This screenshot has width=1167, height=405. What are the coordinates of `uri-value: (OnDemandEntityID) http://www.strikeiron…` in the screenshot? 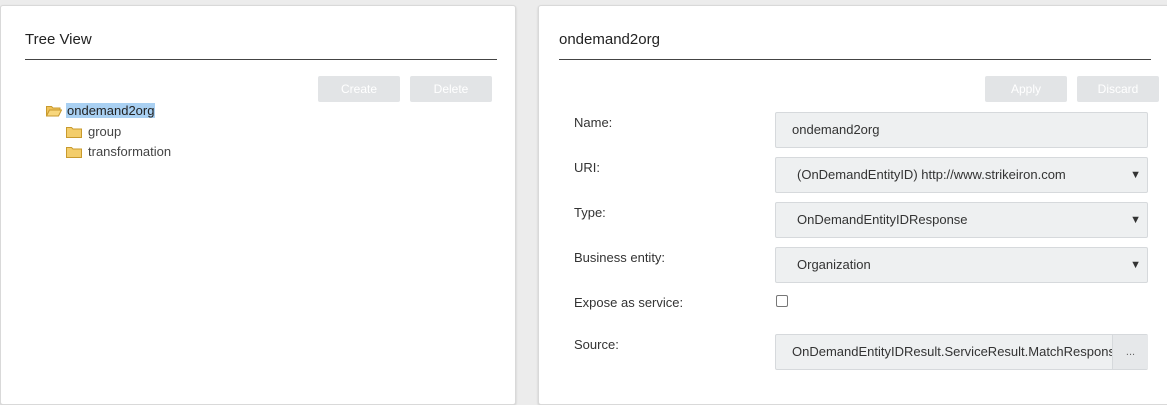 It's located at (931, 174).